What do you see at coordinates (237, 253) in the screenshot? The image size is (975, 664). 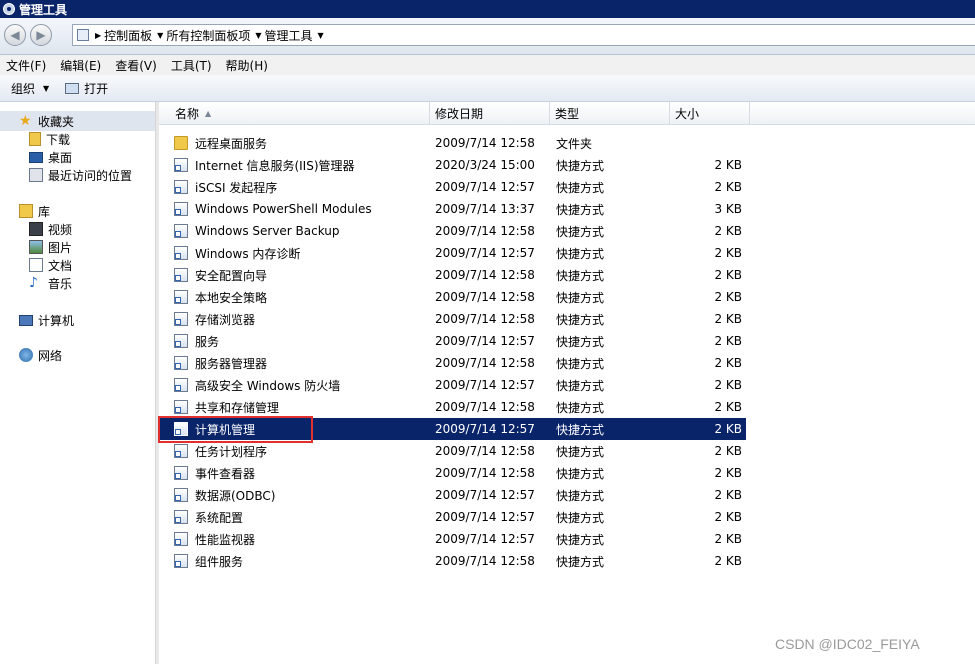 I see `file-name-cell: Windows 内存诊断` at bounding box center [237, 253].